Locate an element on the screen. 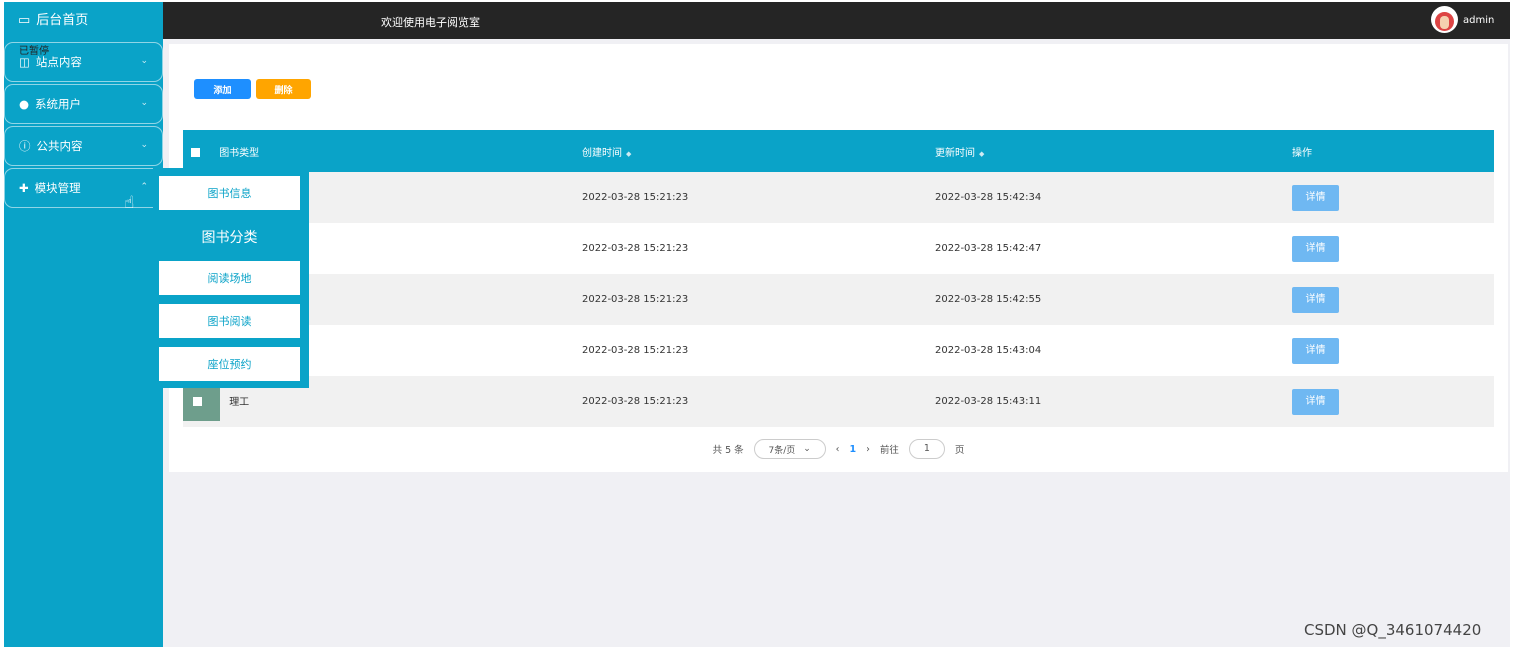 The image size is (1515, 649). cell-updated: 2022-03-28 15:42:55 is located at coordinates (988, 299).